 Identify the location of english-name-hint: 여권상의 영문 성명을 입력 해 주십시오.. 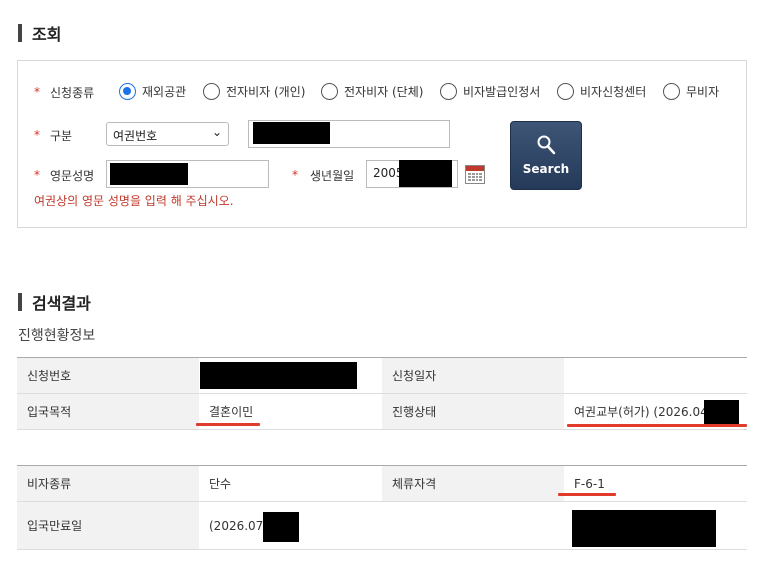
(134, 201).